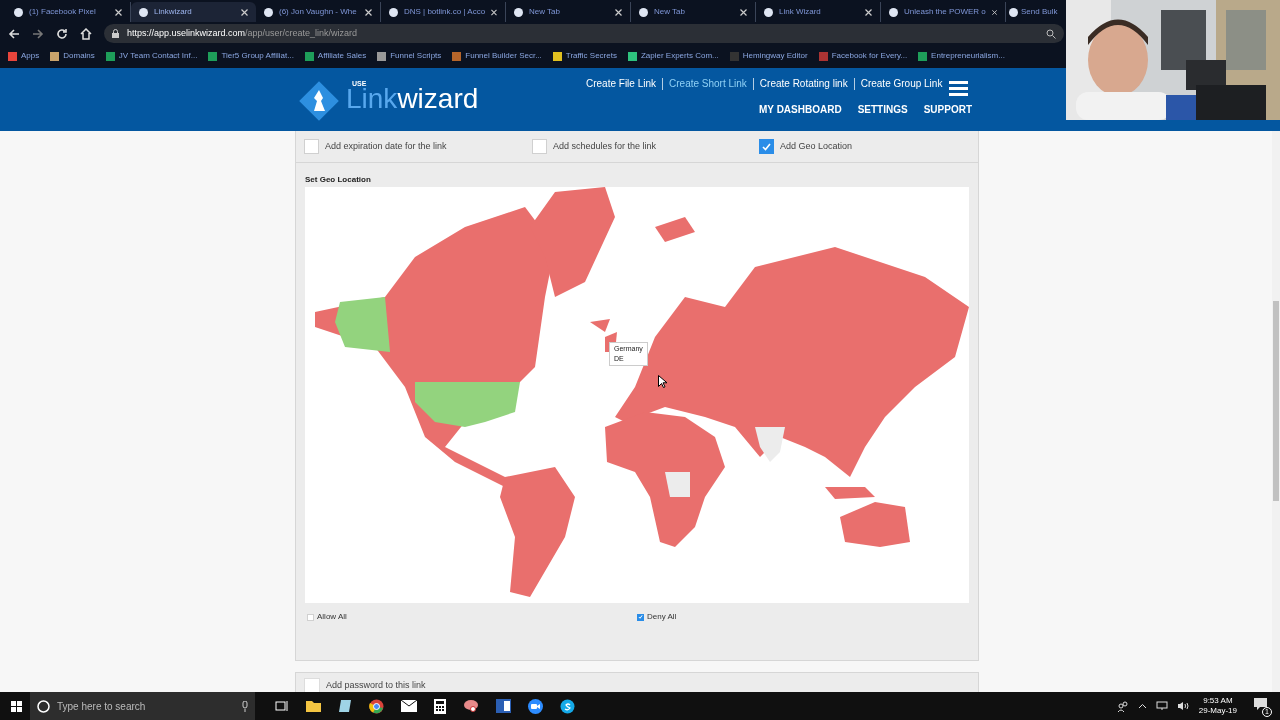  What do you see at coordinates (443, 12) in the screenshot?
I see `browser-tab: DNS | botlink.co | Acco` at bounding box center [443, 12].